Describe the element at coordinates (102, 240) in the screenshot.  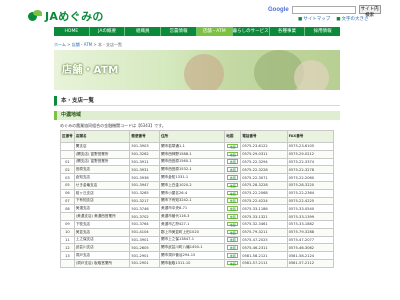
I see `cell-branch-name: 上之保支店` at that location.